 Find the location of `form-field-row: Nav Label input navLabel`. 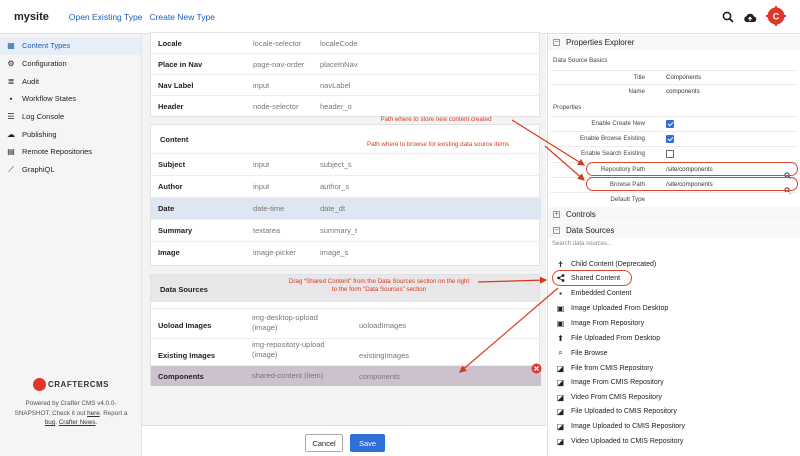

form-field-row: Nav Label input navLabel is located at coordinates (346, 85).